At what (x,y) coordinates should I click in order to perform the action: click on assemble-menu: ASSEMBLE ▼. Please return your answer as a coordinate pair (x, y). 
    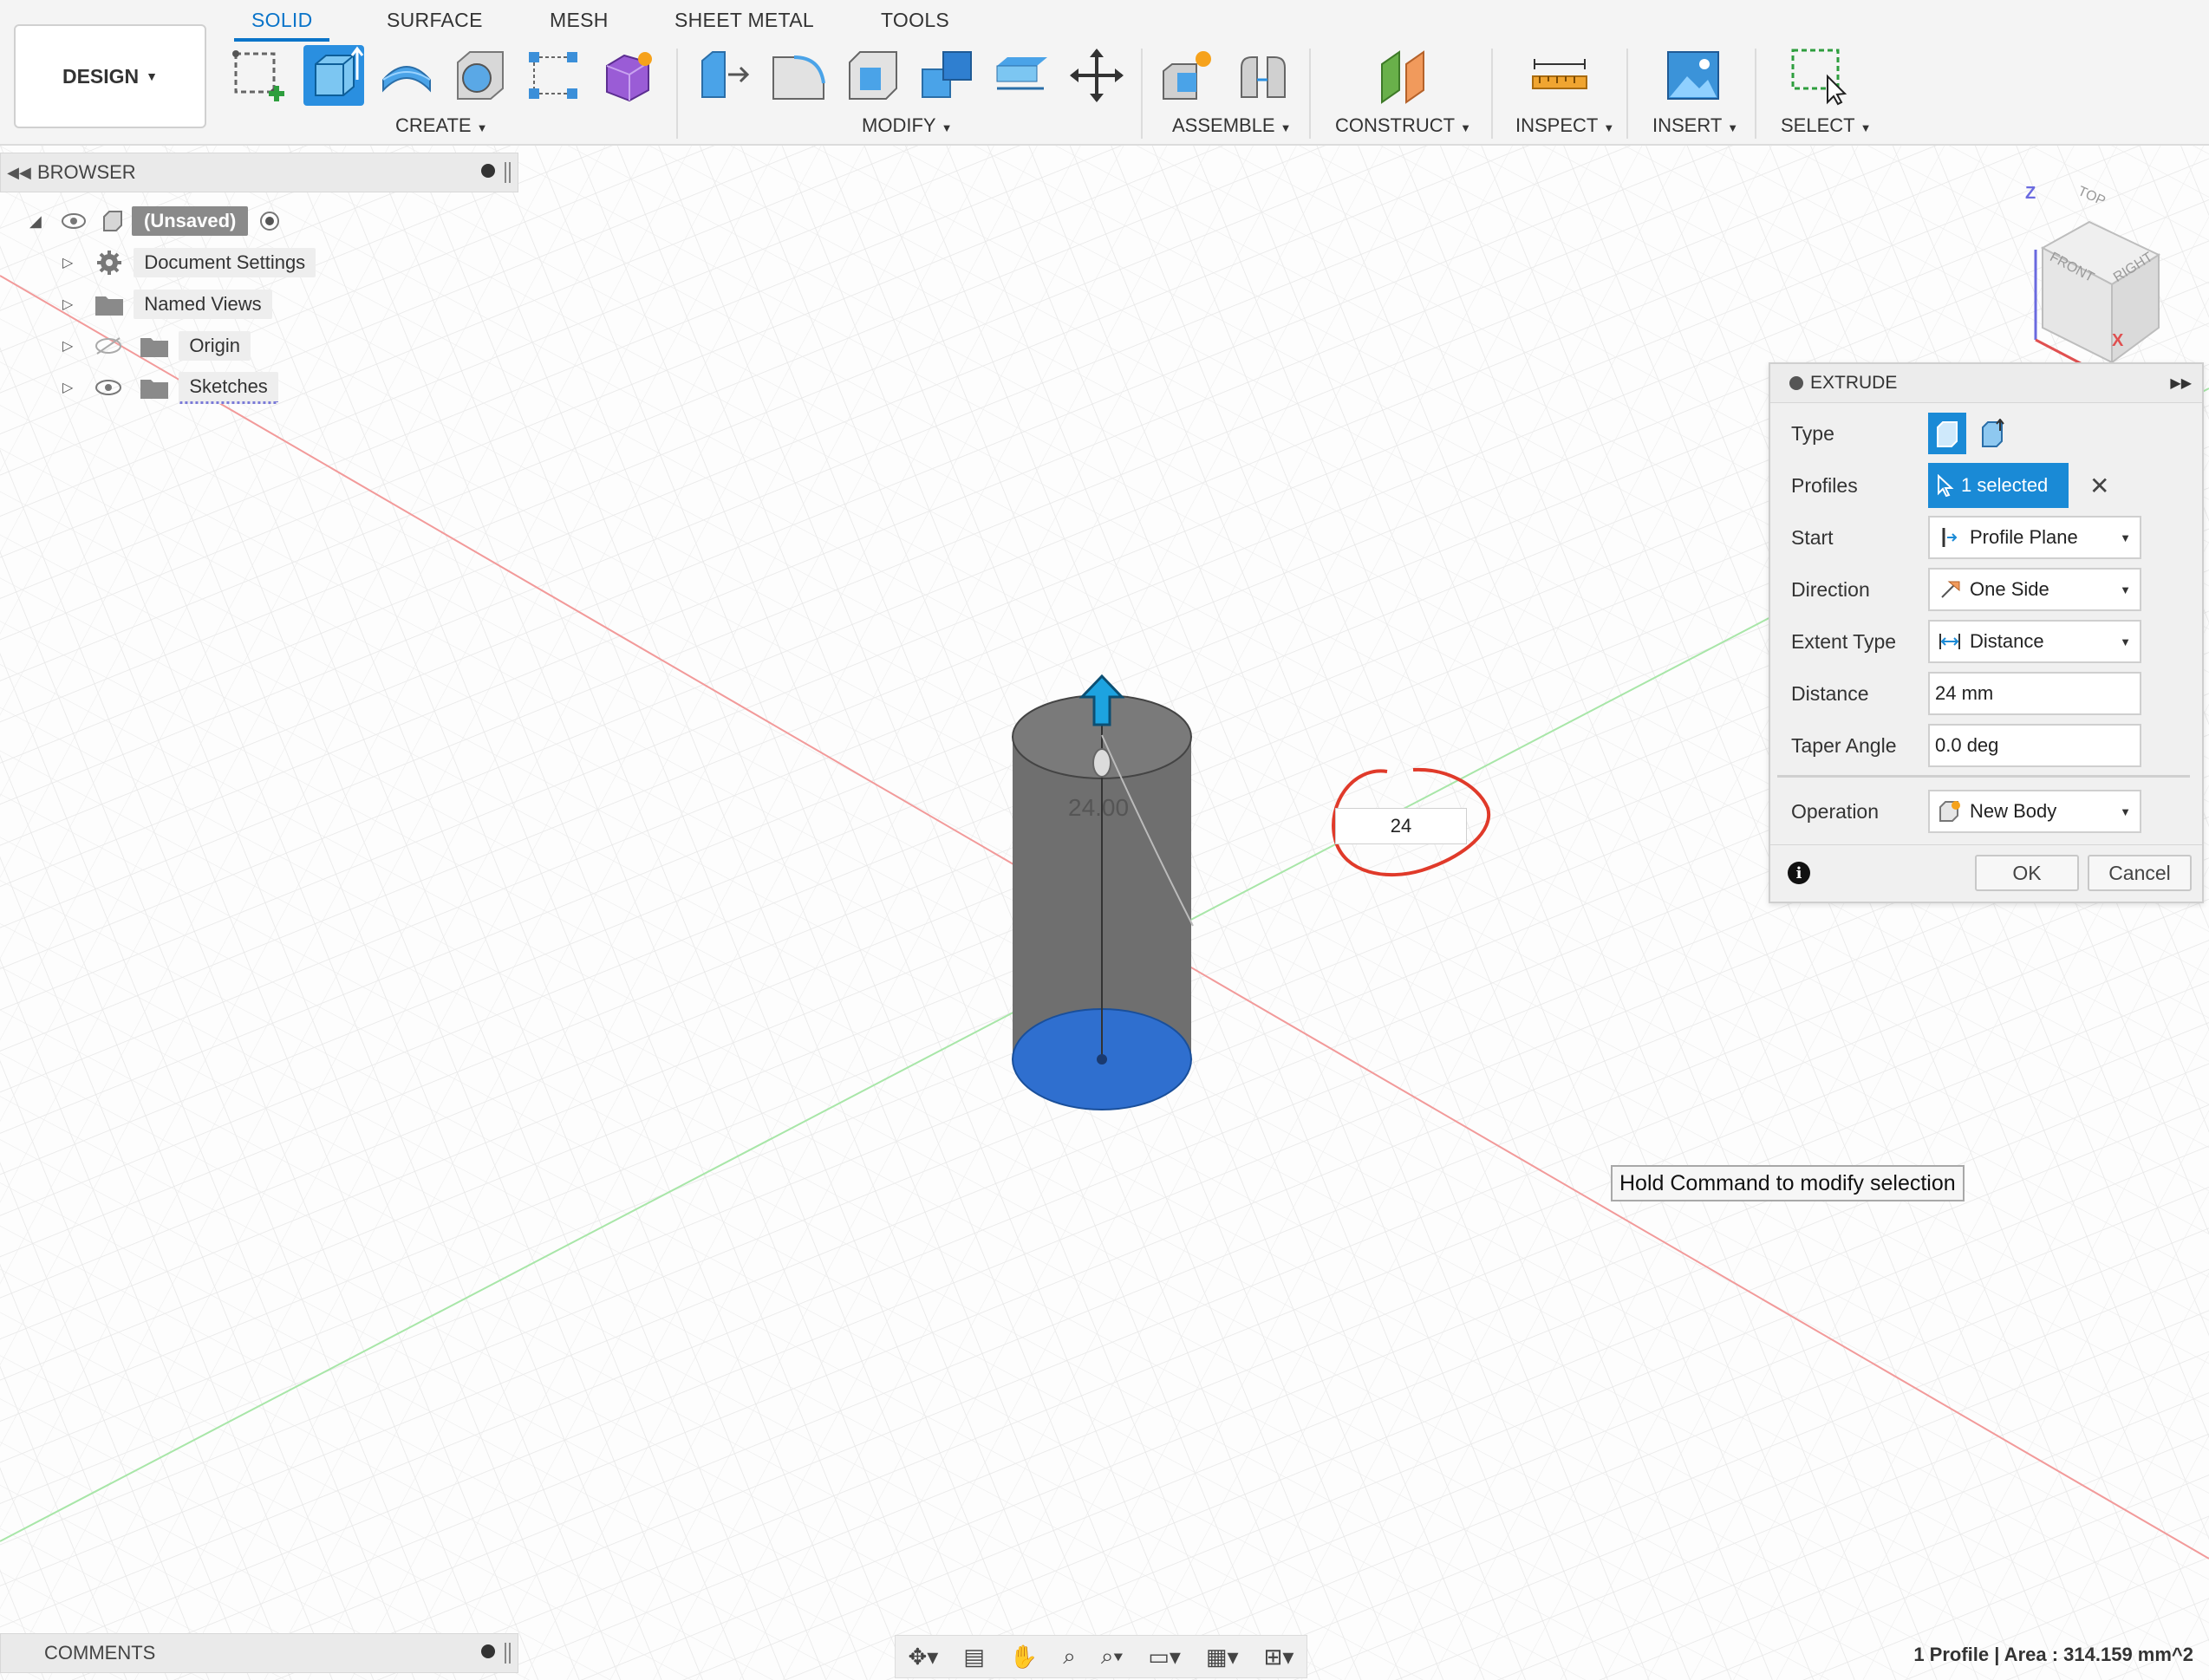
    Looking at the image, I should click on (1231, 125).